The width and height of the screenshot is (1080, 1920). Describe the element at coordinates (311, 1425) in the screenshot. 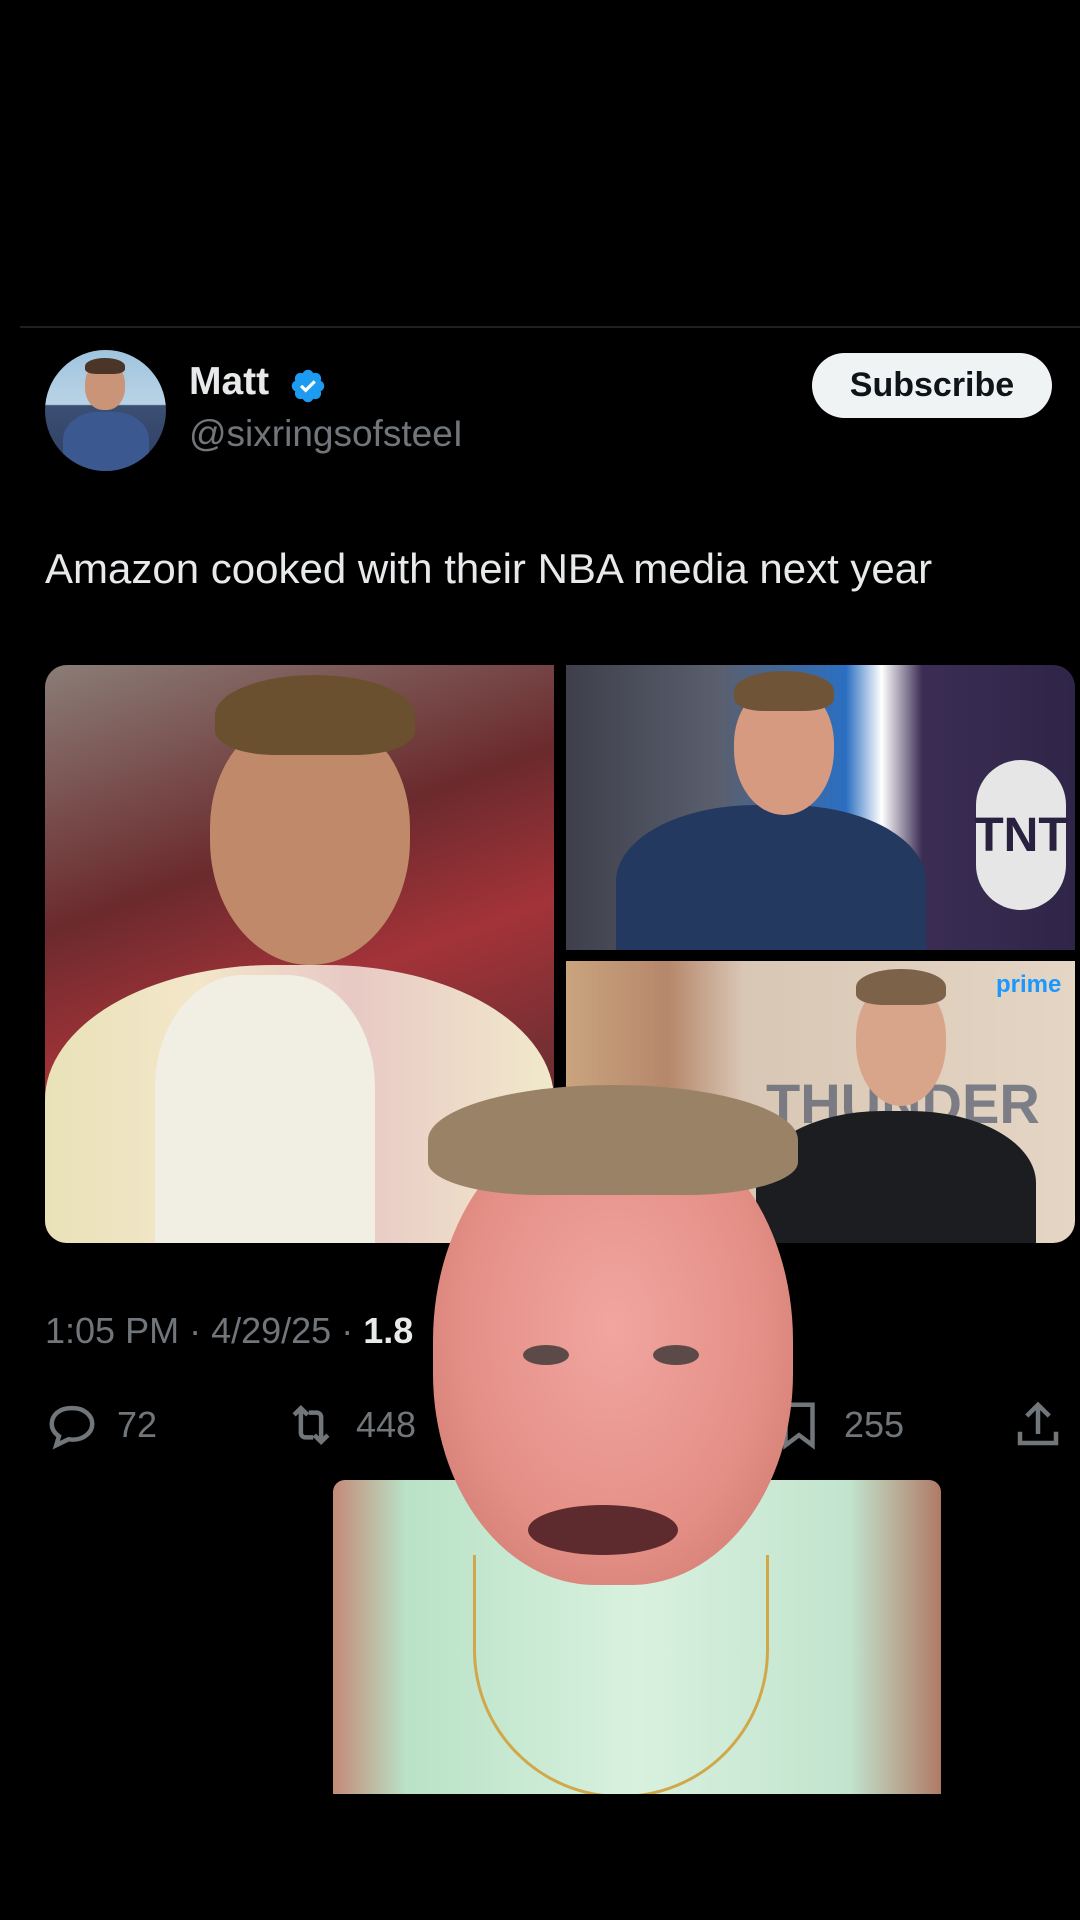

I see `repost-icon` at that location.